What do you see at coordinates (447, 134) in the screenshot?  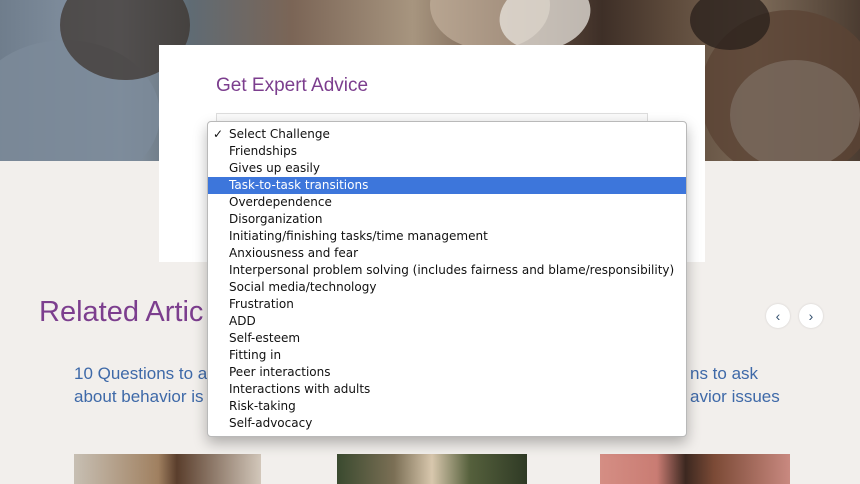 I see `dropdown-option: ✓ Select Challenge` at bounding box center [447, 134].